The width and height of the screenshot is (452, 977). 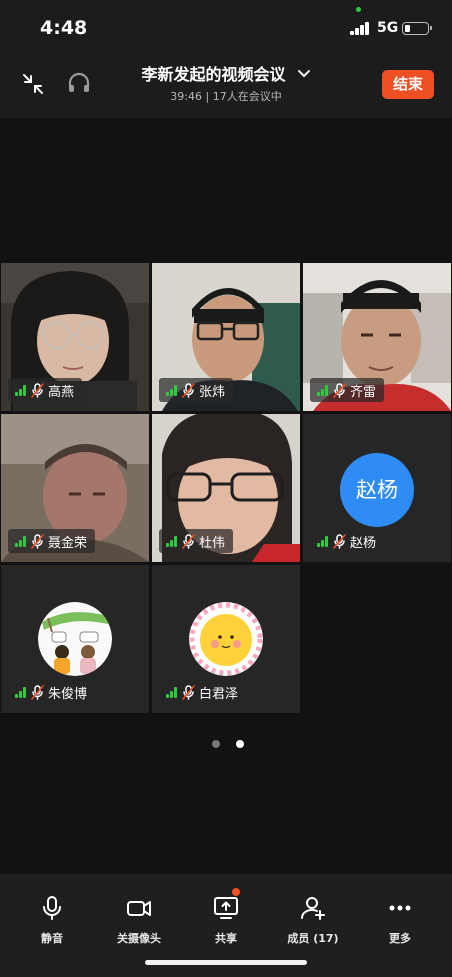 I want to click on meeting-title: 李新发起的视频会议, so click(x=213, y=74).